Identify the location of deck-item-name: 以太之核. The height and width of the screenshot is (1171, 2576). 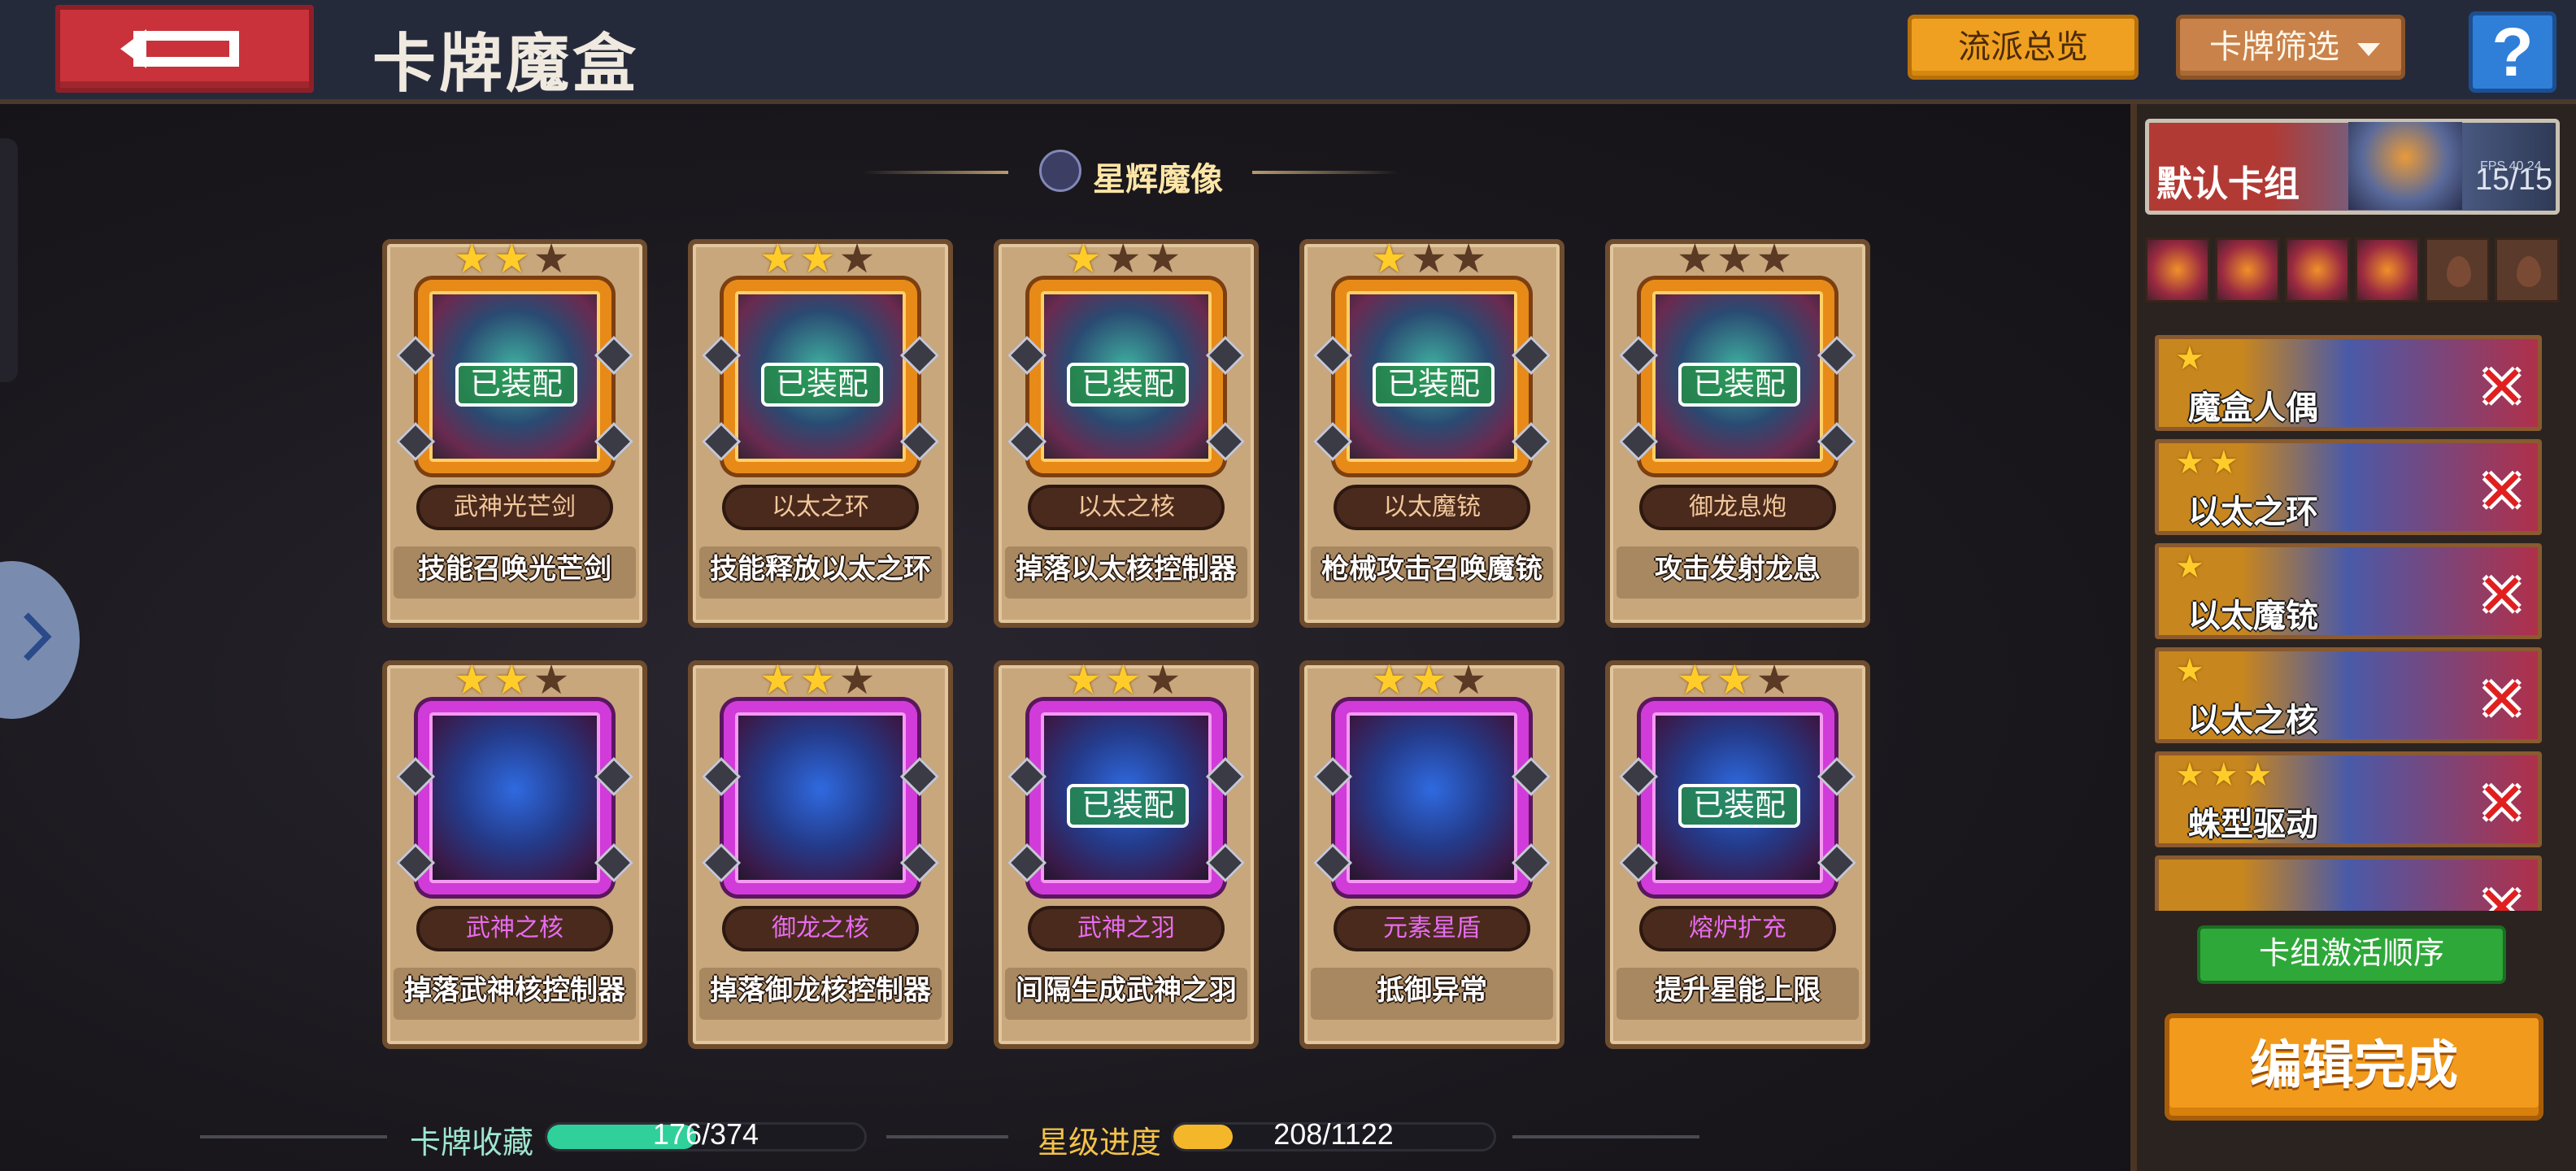
(2253, 721).